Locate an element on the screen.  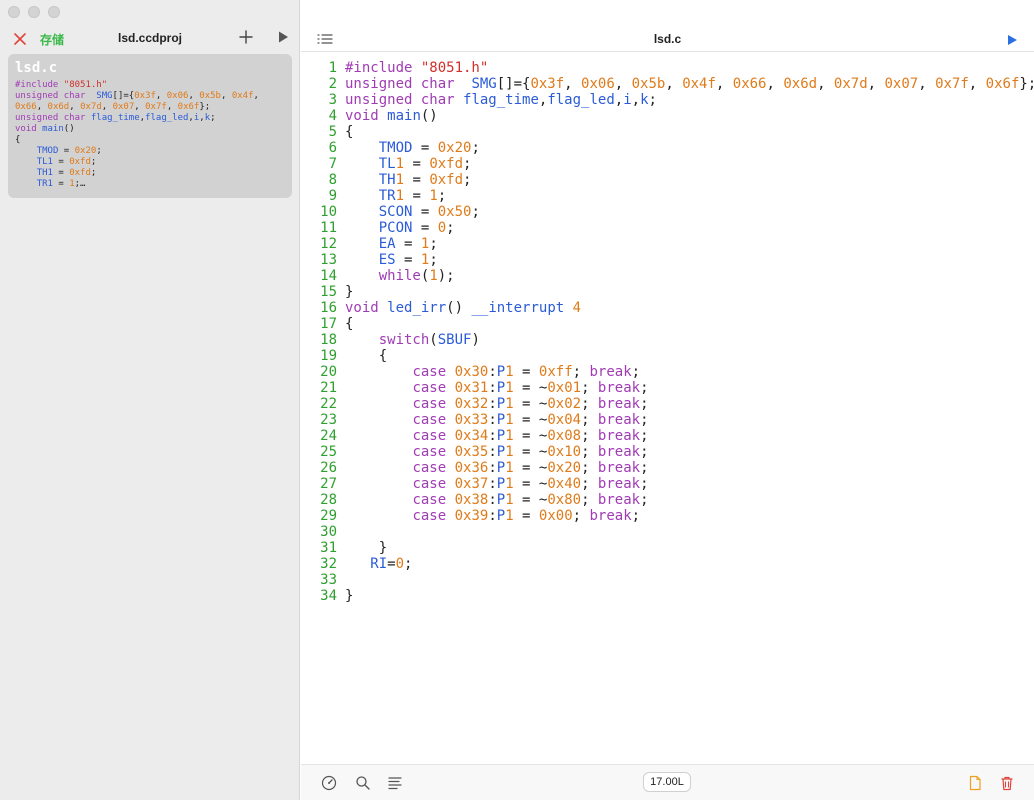
code-line: 12 EA = 1; is located at coordinates (667, 244).